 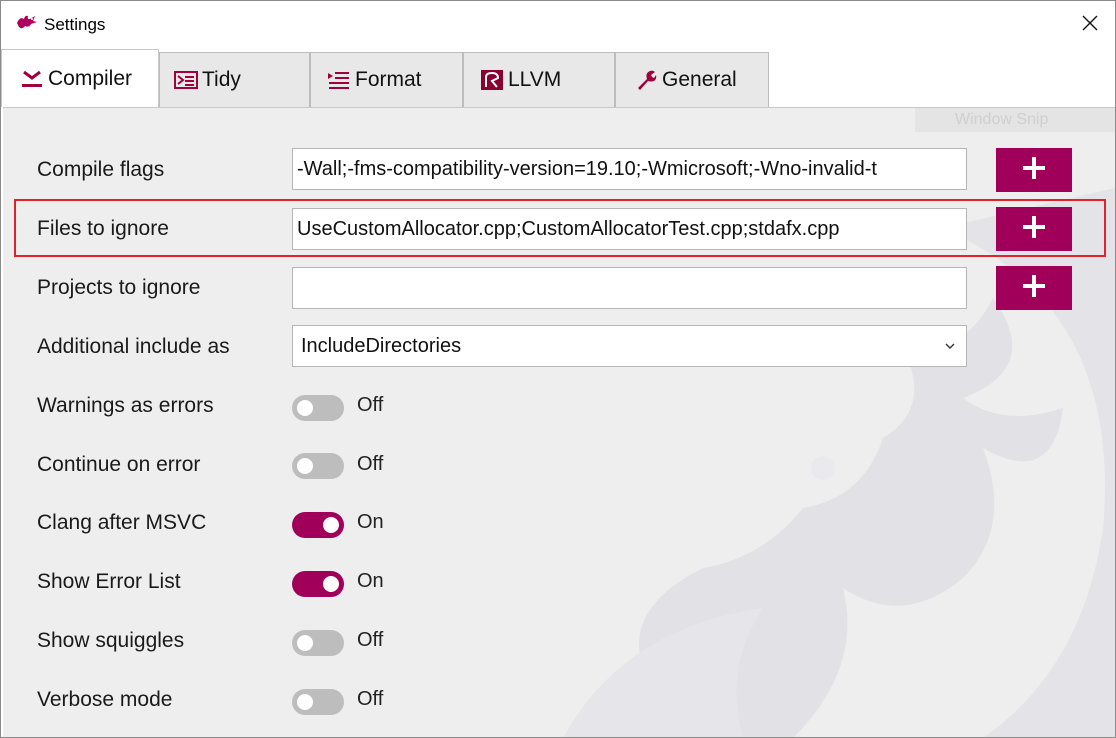 What do you see at coordinates (558, 25) in the screenshot?
I see `title-bar: Settings` at bounding box center [558, 25].